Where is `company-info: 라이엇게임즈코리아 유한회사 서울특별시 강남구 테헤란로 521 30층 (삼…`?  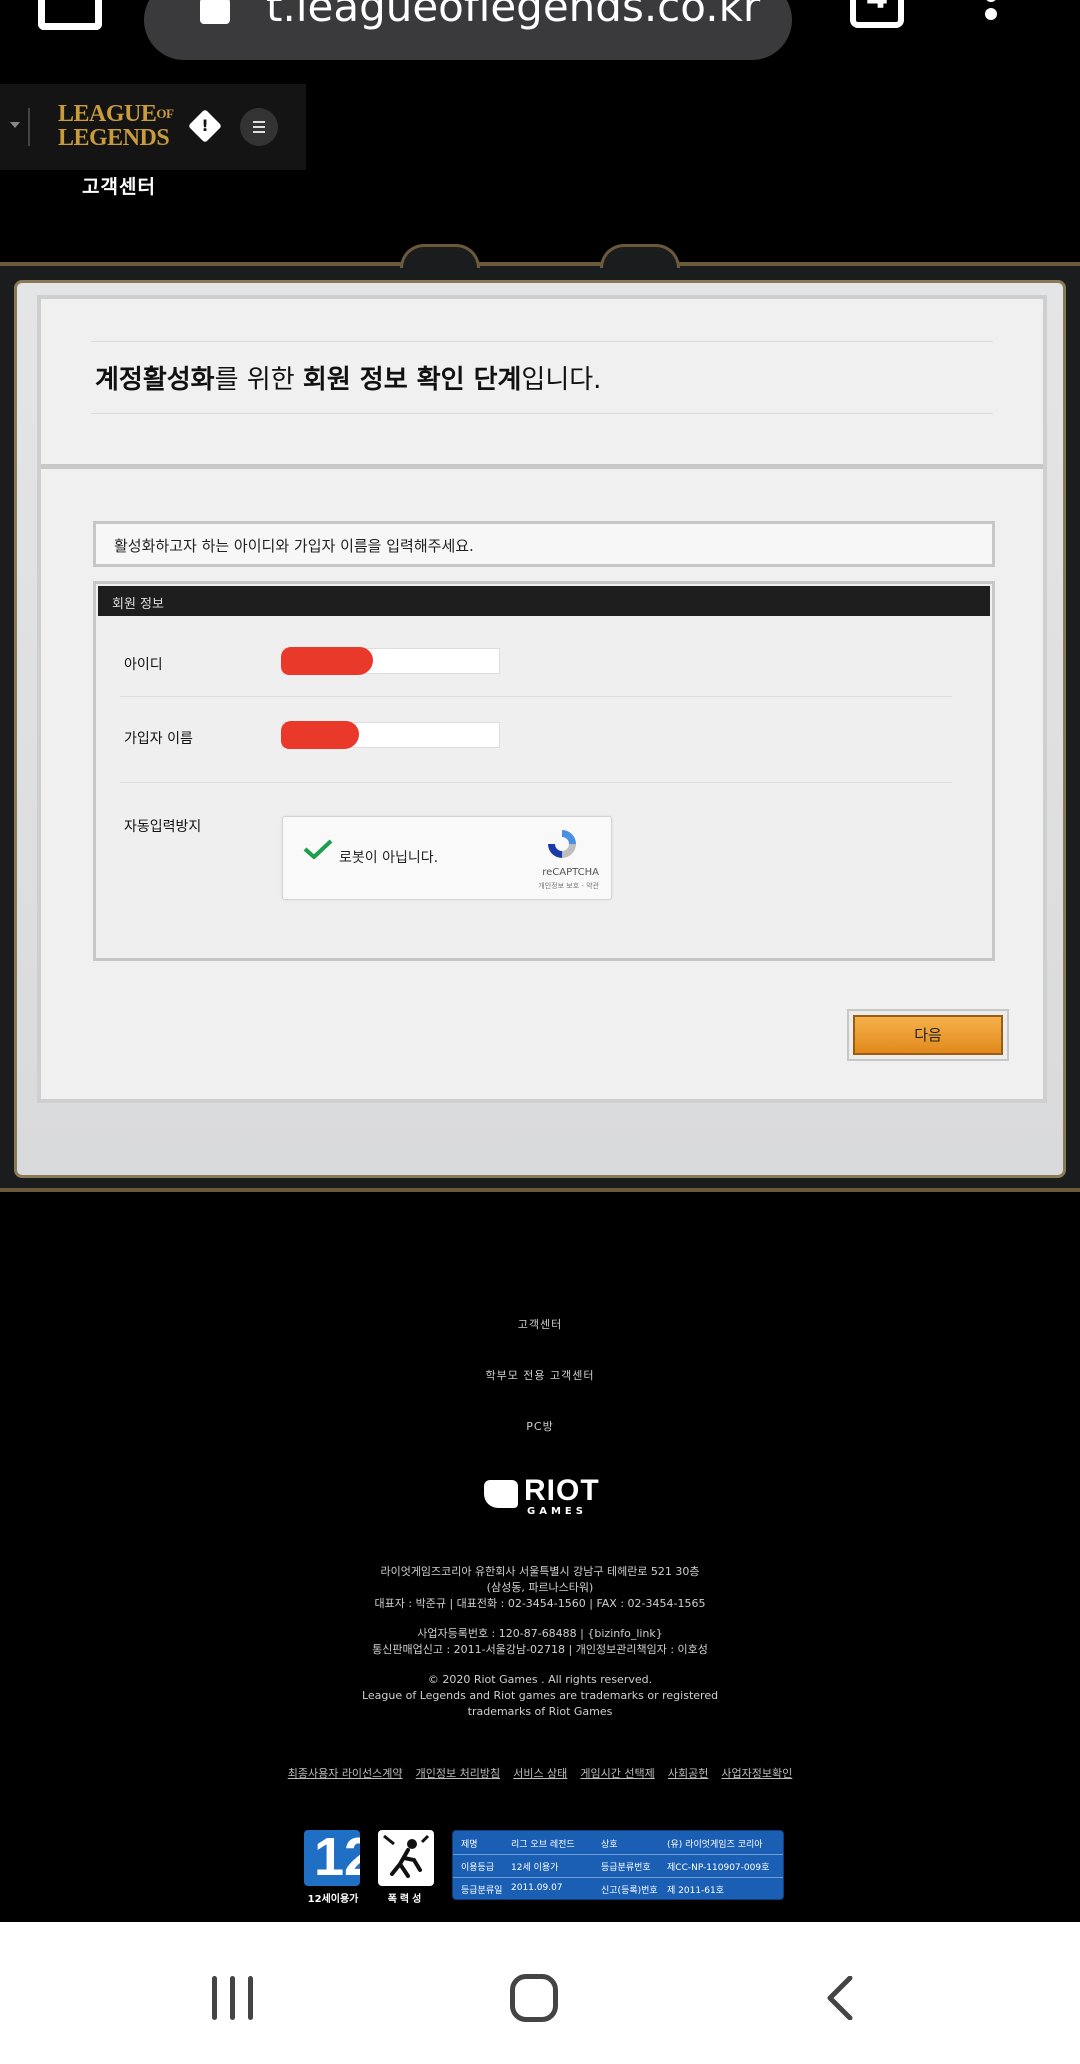
company-info: 라이엇게임즈코리아 유한회사 서울특별시 강남구 테헤란로 521 30층 (삼… is located at coordinates (540, 1587).